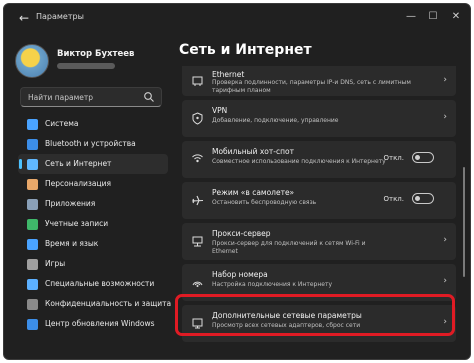 The height and width of the screenshot is (363, 474). Describe the element at coordinates (32, 264) in the screenshot. I see `gamepad-icon` at that location.